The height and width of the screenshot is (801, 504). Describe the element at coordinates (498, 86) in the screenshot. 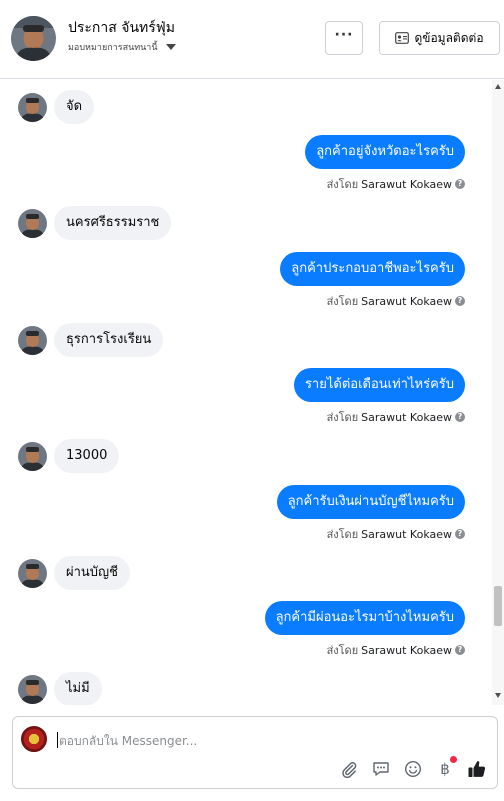

I see `scroll-up-arrow-icon` at that location.